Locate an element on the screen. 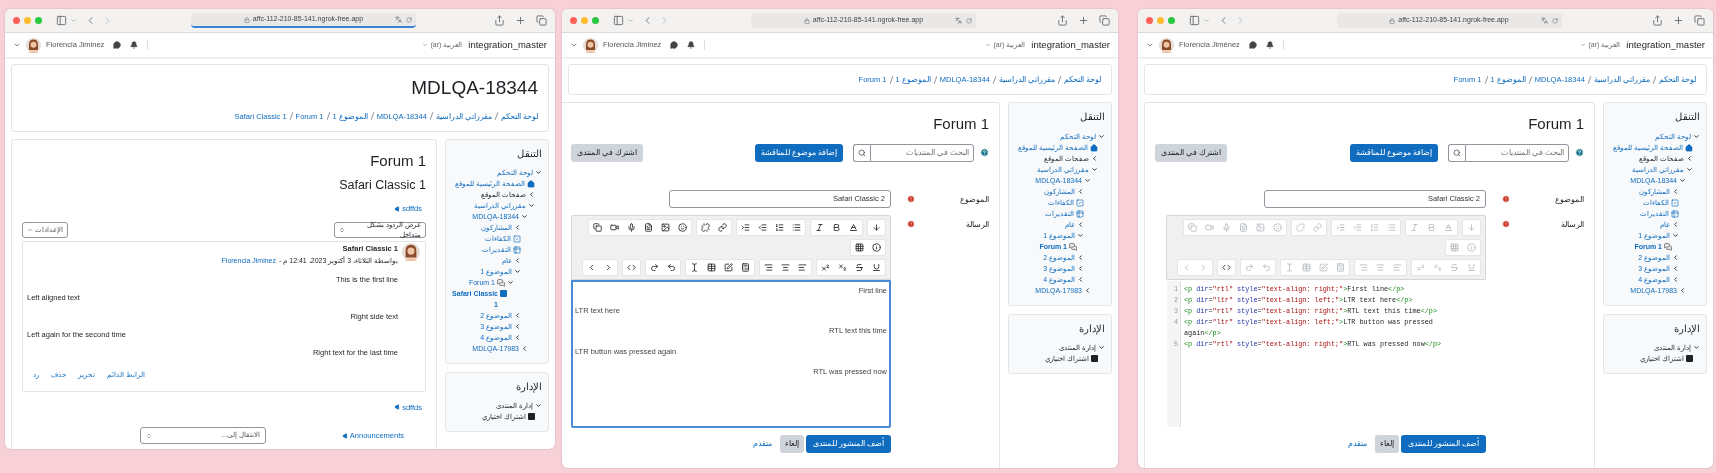 The image size is (1716, 473). table-icon is located at coordinates (1675, 213).